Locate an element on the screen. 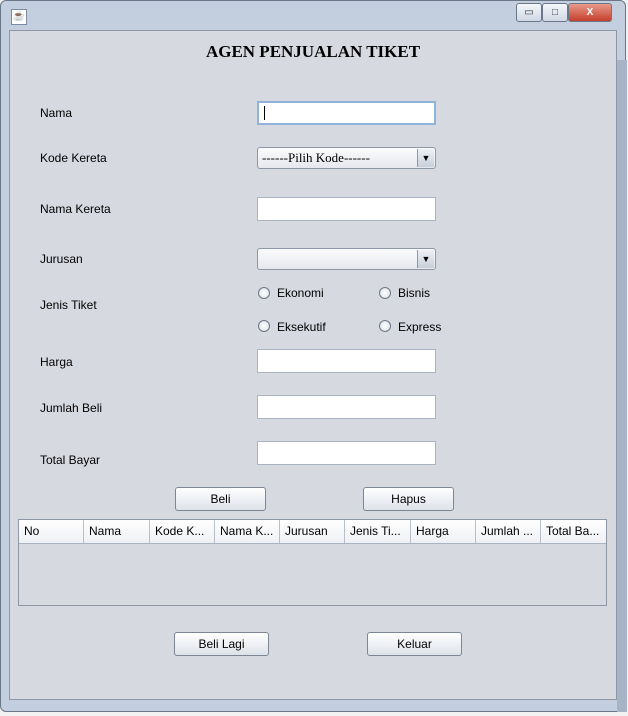  jumlah-beli-label: Jumlah Beli is located at coordinates (71, 408).